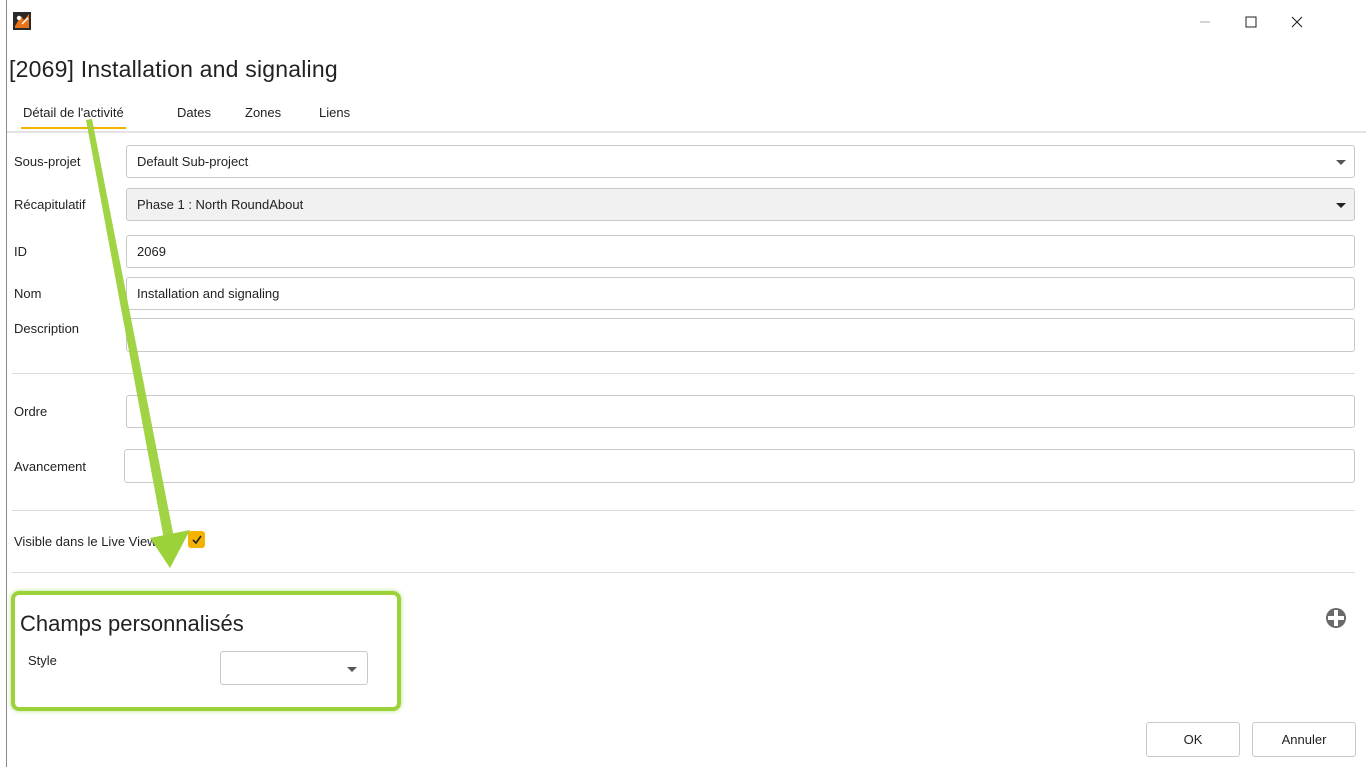  I want to click on tab-detail-activite: Détail de l'activité, so click(73, 116).